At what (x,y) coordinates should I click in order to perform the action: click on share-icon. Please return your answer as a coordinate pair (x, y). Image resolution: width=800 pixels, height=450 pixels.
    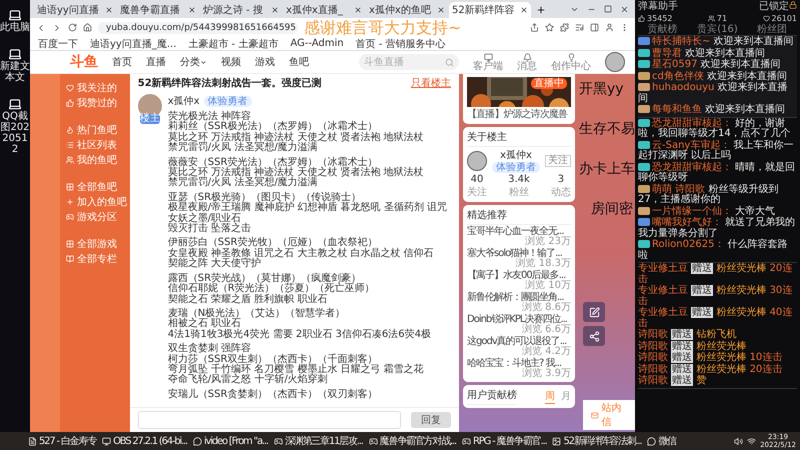
    Looking at the image, I should click on (534, 27).